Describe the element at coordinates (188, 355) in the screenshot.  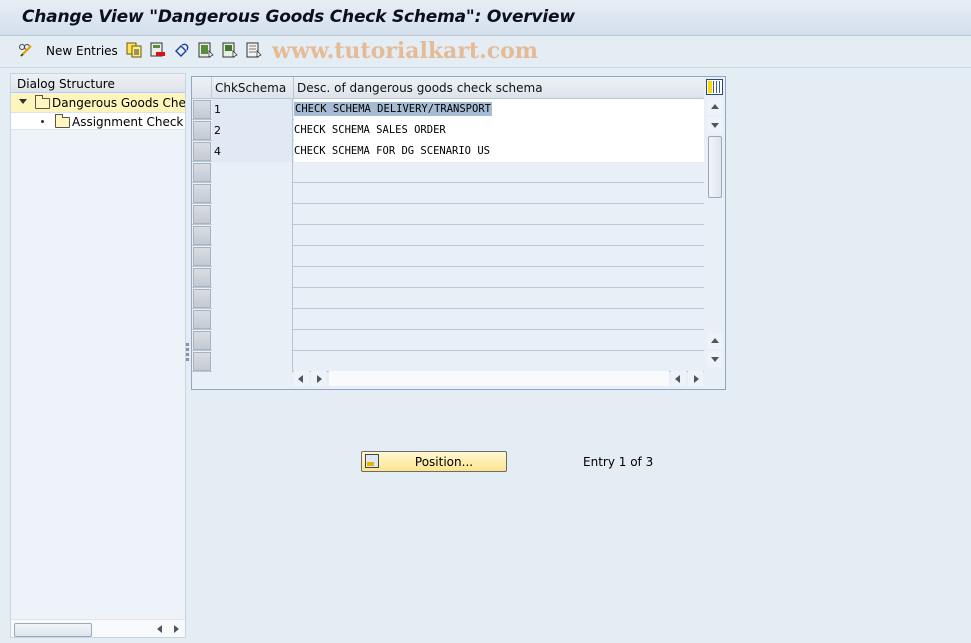
I see `pane-splitter` at that location.